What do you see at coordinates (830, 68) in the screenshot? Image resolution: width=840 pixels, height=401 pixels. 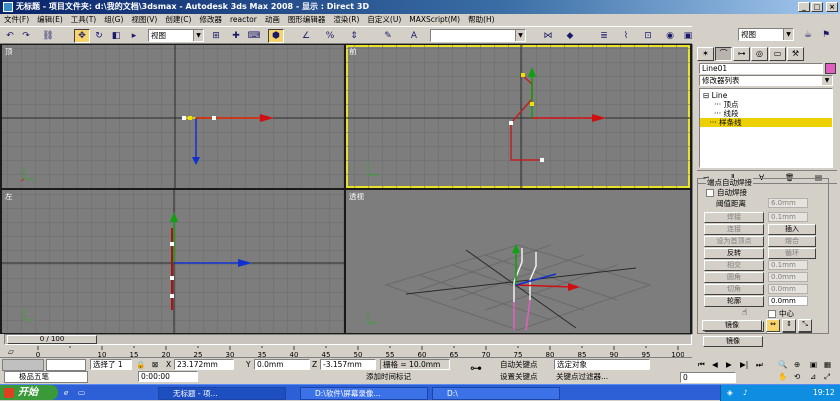 I see `object-color-swatch` at bounding box center [830, 68].